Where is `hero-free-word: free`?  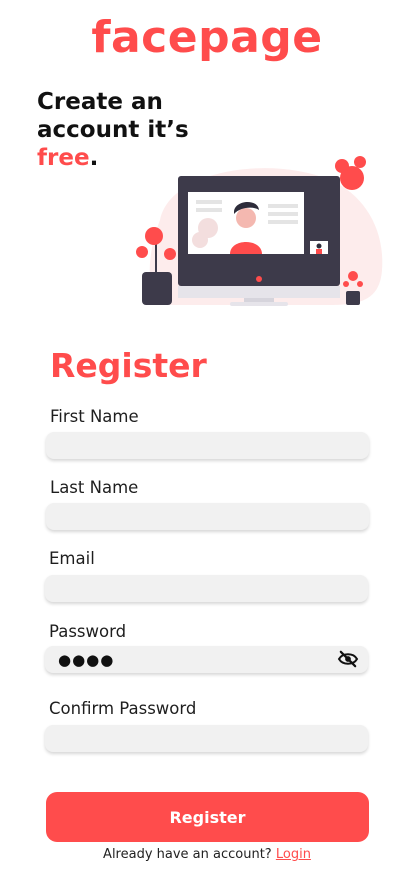
hero-free-word: free is located at coordinates (63, 158).